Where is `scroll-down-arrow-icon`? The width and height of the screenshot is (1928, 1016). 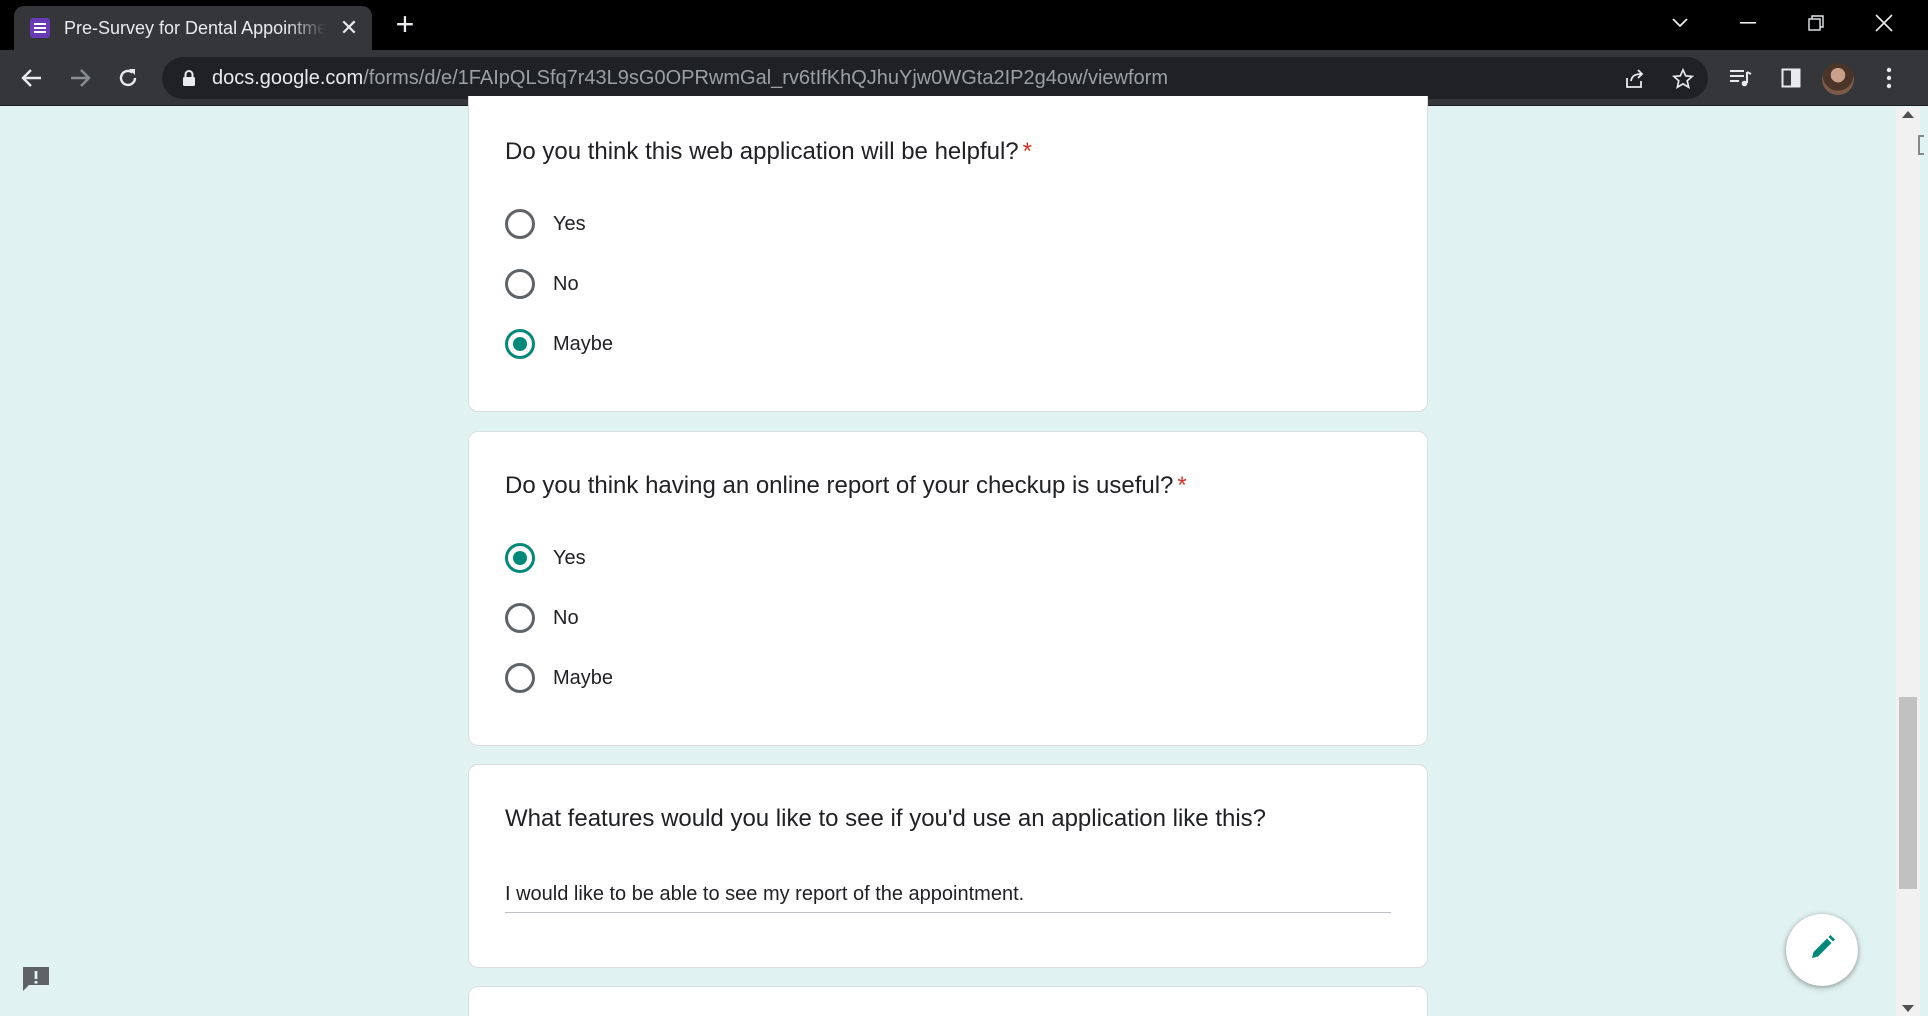 scroll-down-arrow-icon is located at coordinates (1908, 1008).